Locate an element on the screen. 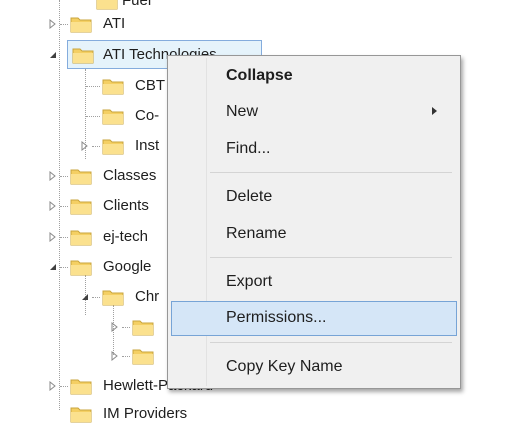  menu-item-collapse: Collapse is located at coordinates (314, 75).